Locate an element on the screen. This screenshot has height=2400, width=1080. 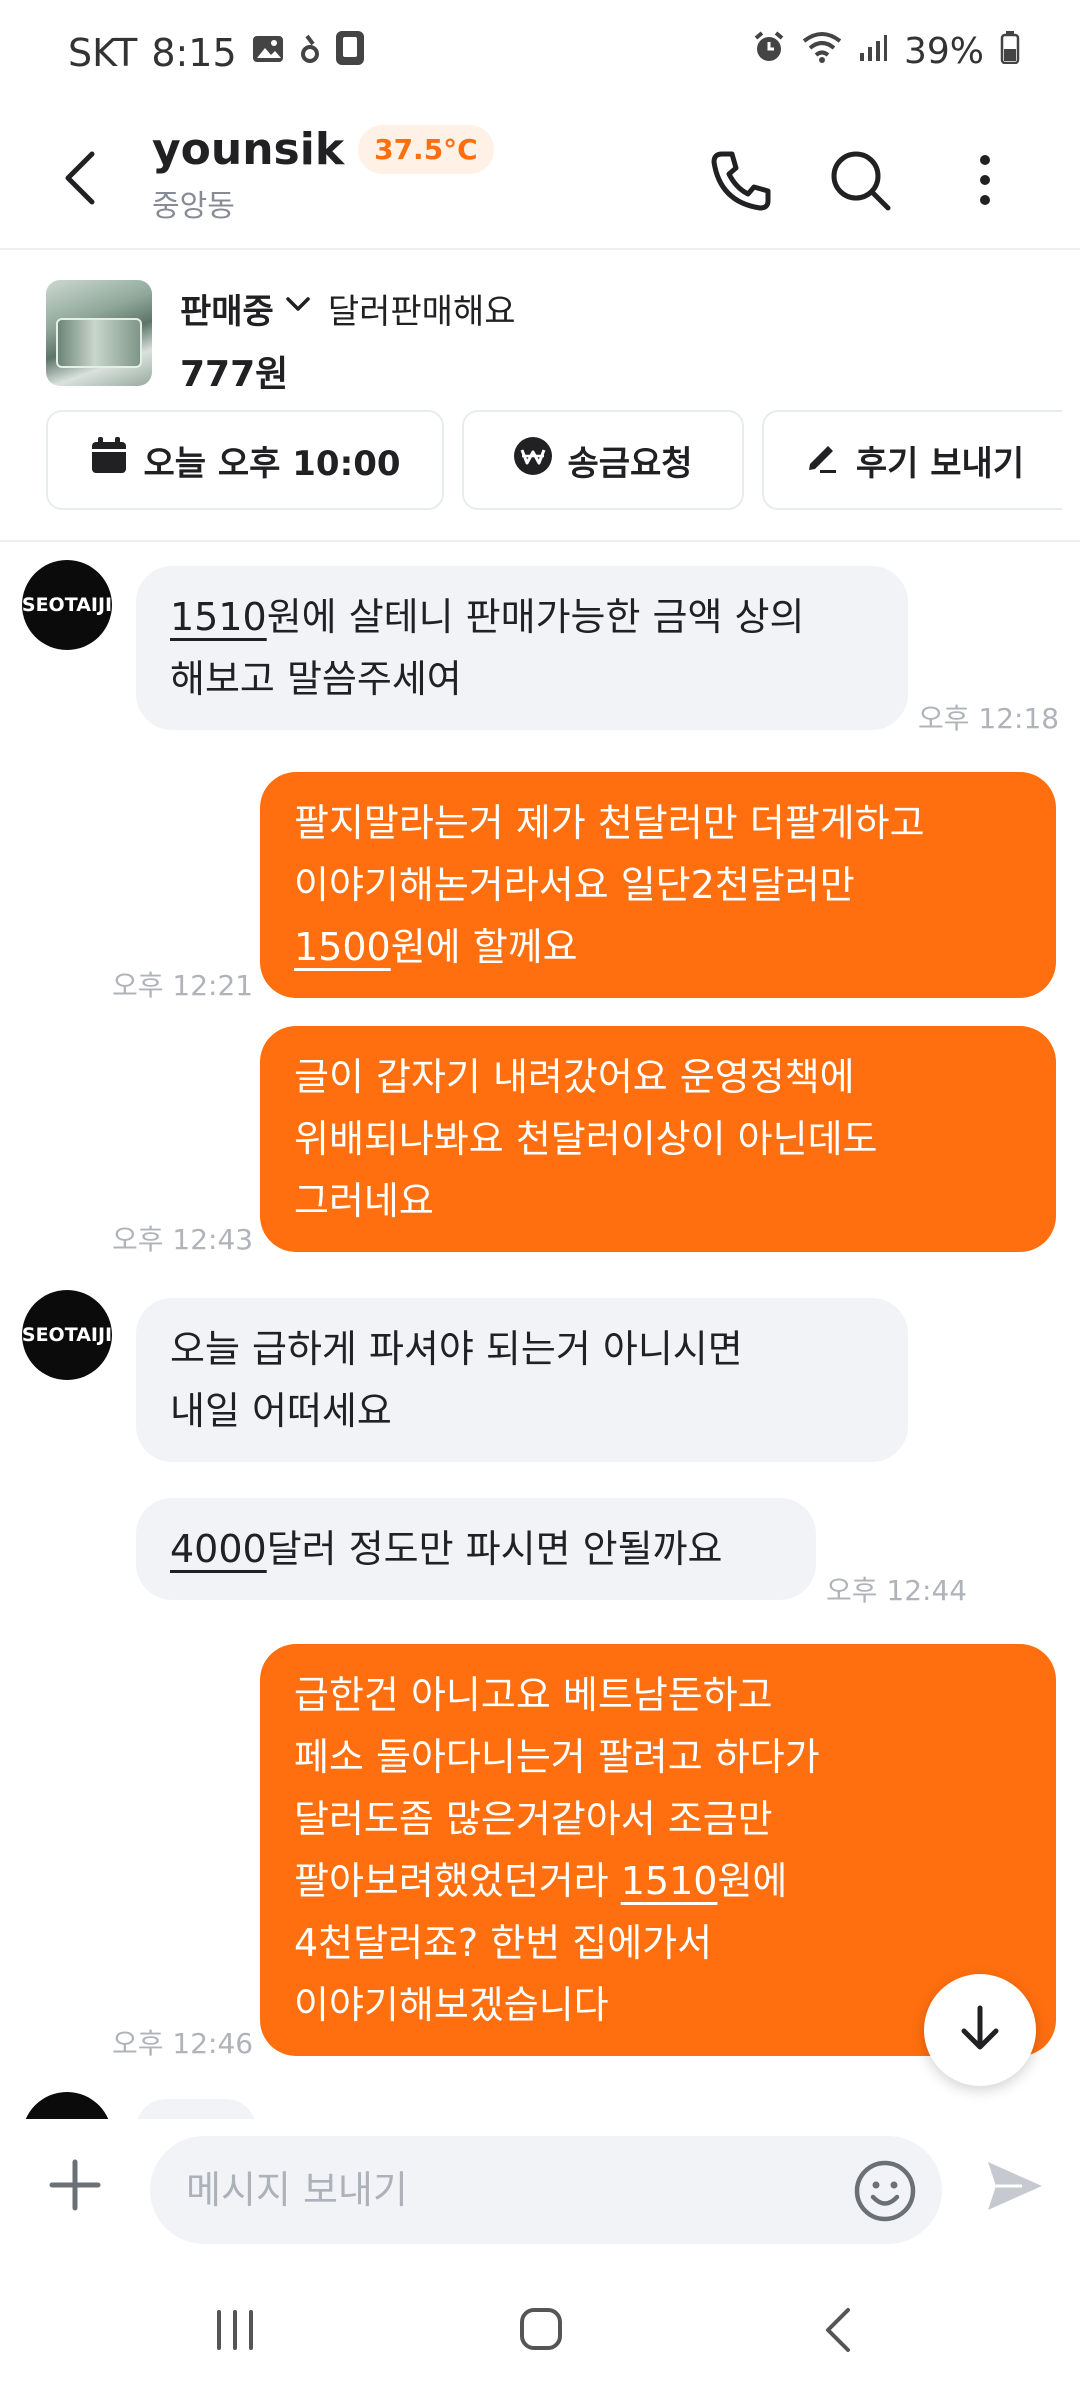
gallery-icon is located at coordinates (268, 53).